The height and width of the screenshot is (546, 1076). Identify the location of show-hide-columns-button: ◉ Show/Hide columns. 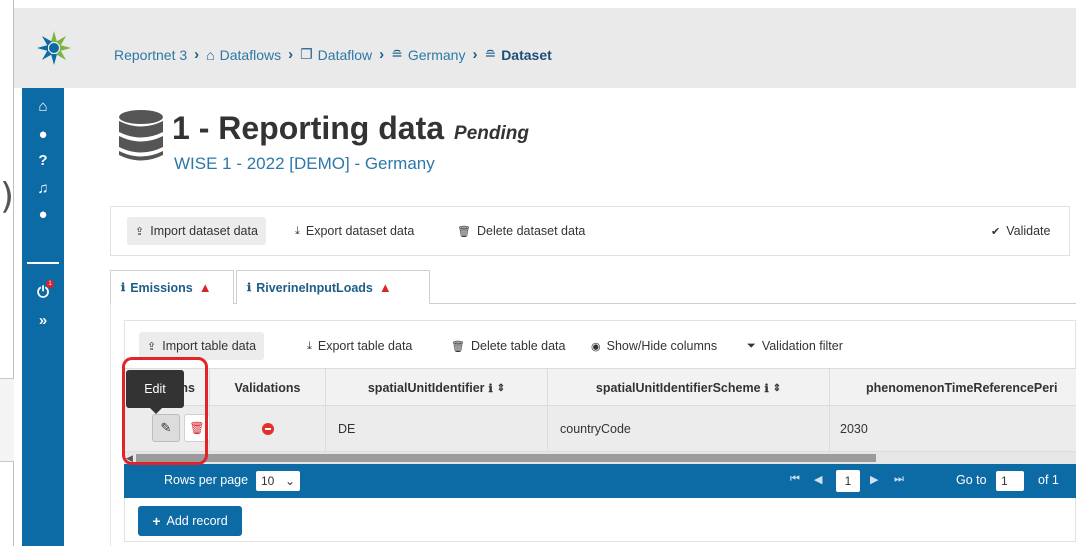
(654, 346).